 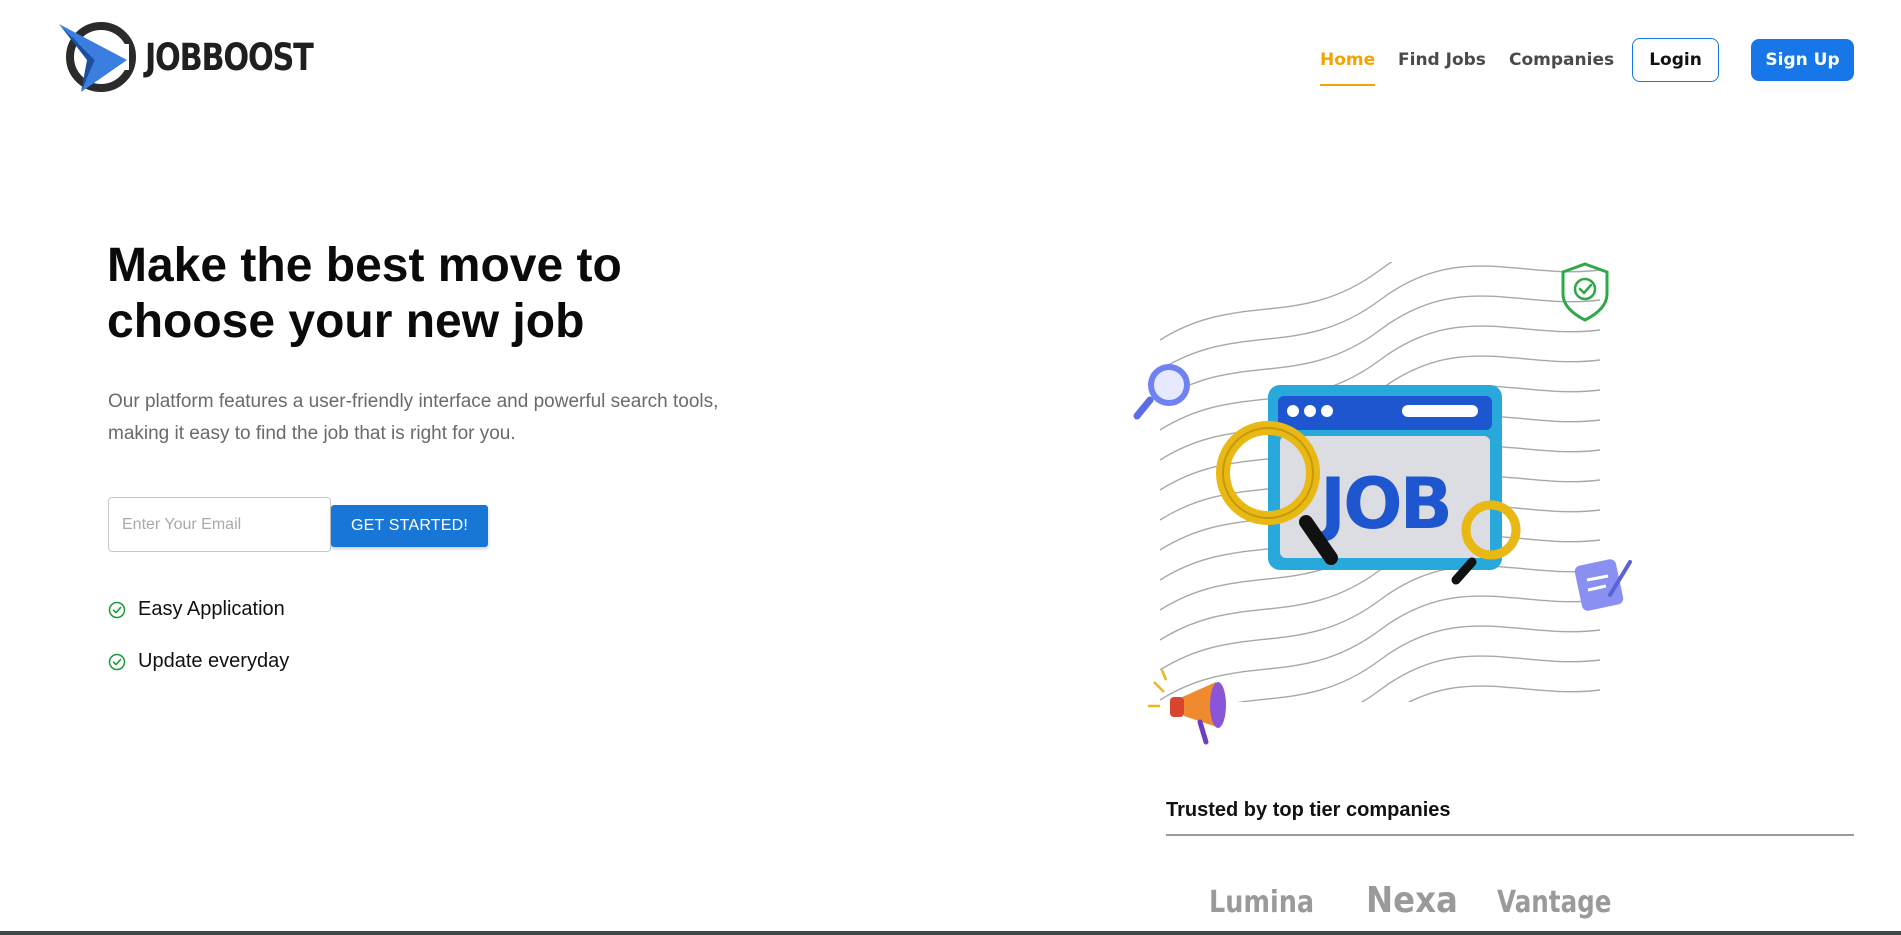 What do you see at coordinates (1348, 85) in the screenshot?
I see `nav-active-indicator` at bounding box center [1348, 85].